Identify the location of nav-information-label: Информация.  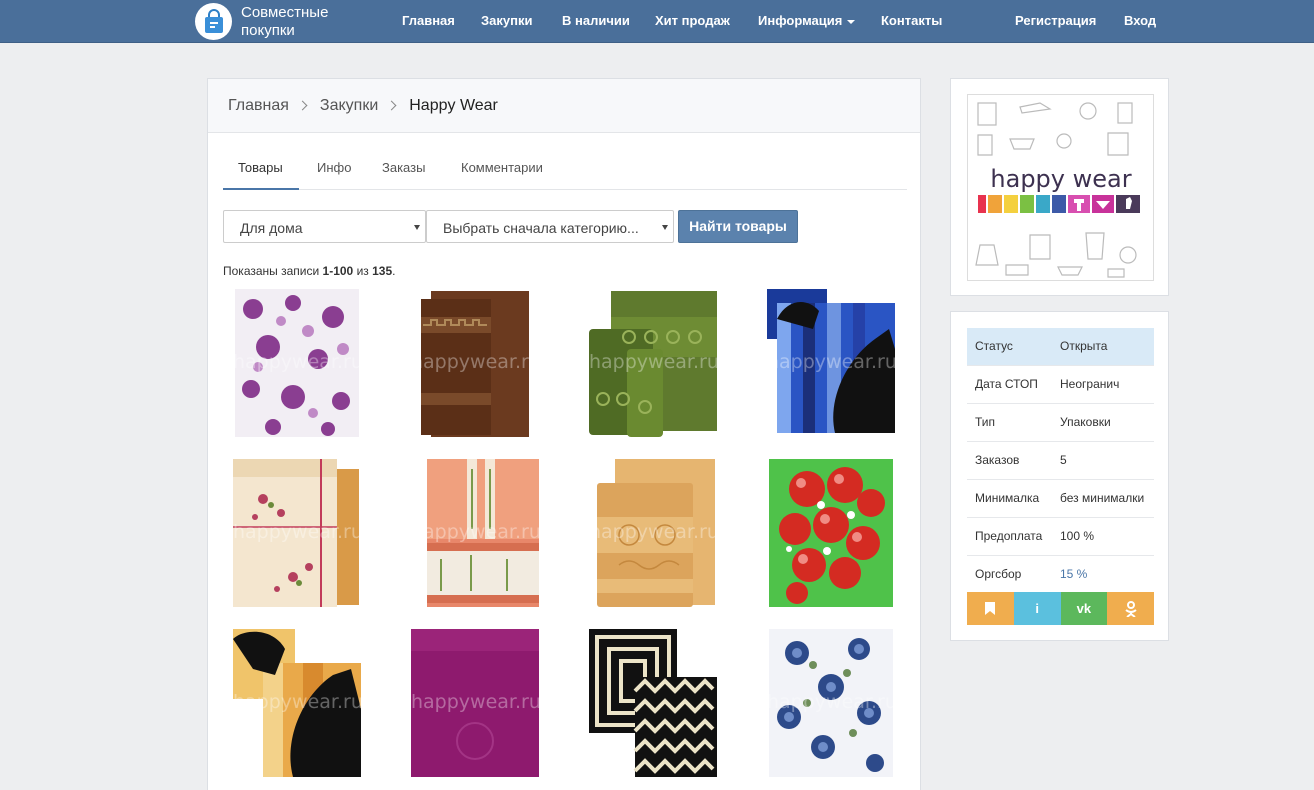
(800, 20).